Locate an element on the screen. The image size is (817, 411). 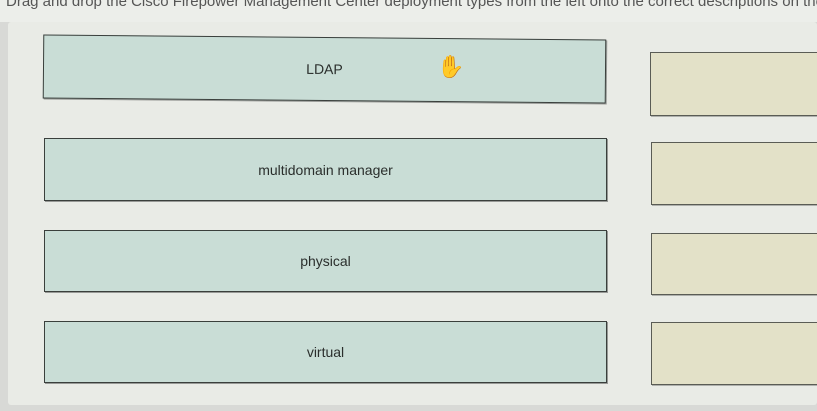
drag-item-virtual: virtual is located at coordinates (325, 352).